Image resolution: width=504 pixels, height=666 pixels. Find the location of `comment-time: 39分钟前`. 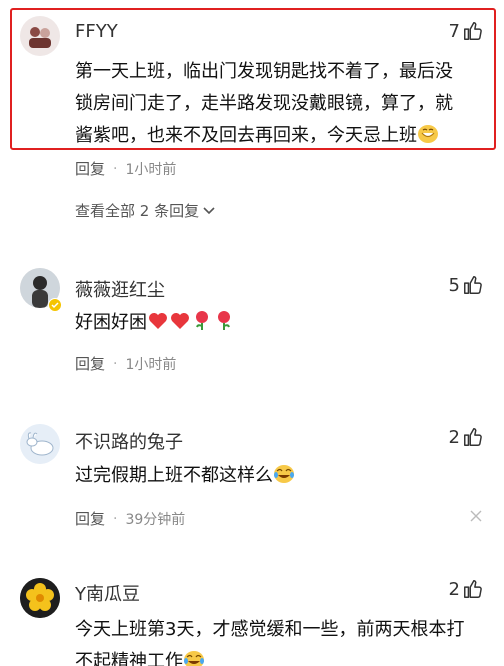

comment-time: 39分钟前 is located at coordinates (155, 519).